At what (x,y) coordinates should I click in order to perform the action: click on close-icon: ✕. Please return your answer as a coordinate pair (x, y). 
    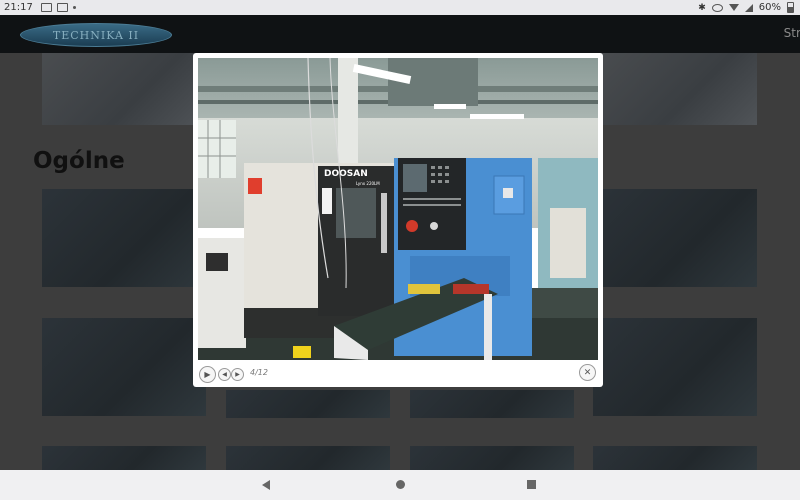
    Looking at the image, I should click on (587, 372).